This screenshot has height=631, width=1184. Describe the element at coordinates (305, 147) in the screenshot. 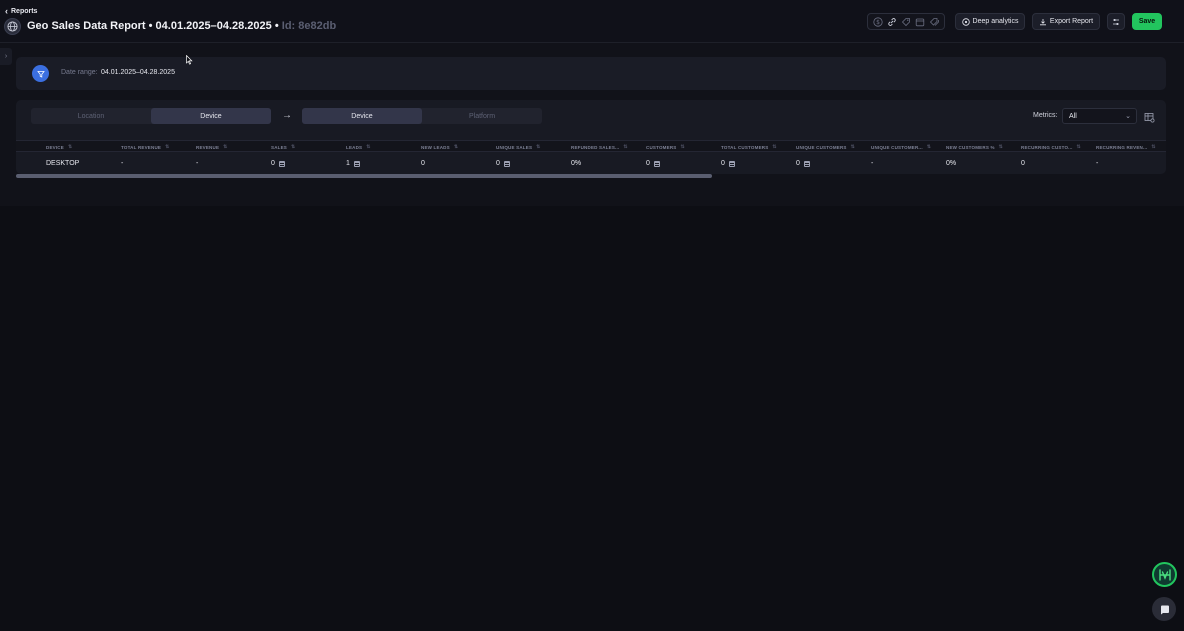

I see `column-header: SALES ⇅` at that location.